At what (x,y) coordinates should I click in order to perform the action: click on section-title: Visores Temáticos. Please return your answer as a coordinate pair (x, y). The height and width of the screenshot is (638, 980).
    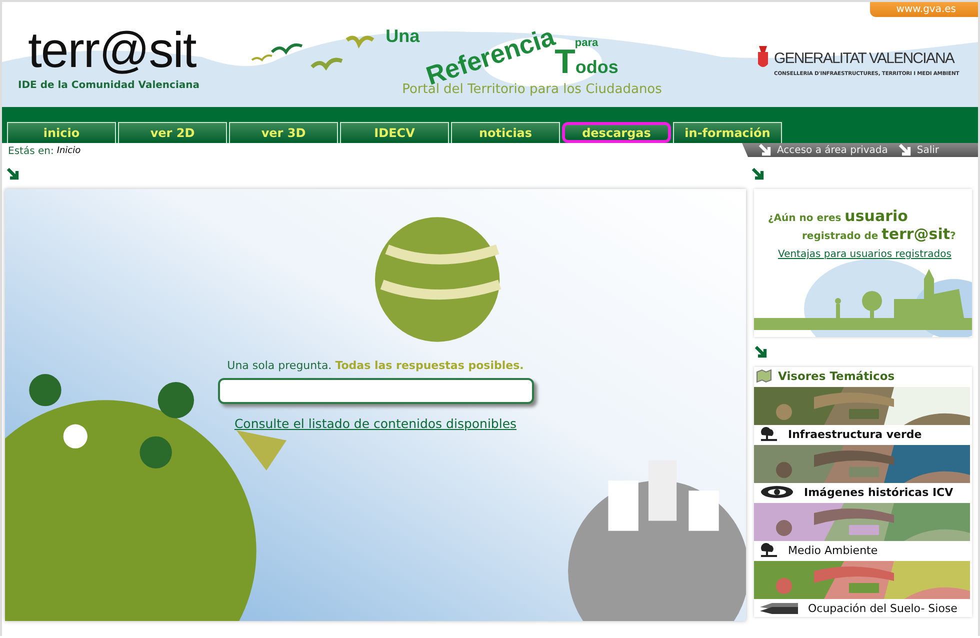
    Looking at the image, I should click on (836, 376).